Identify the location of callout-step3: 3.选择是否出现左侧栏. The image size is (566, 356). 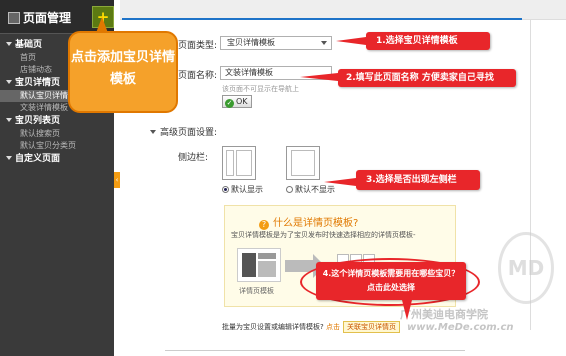
(418, 180).